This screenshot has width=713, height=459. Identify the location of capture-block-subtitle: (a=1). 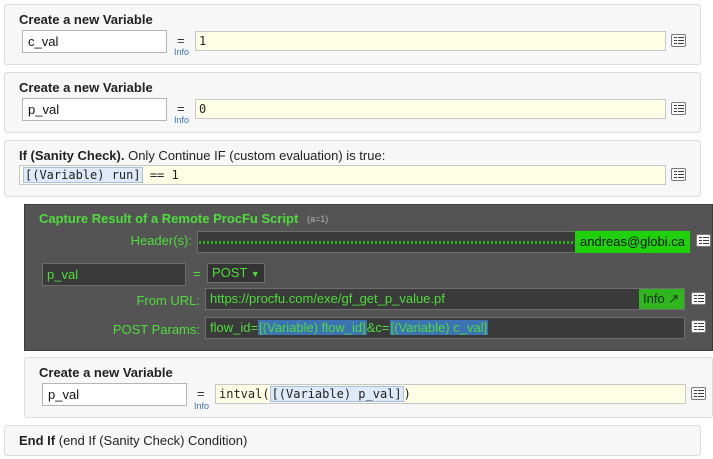
(318, 219).